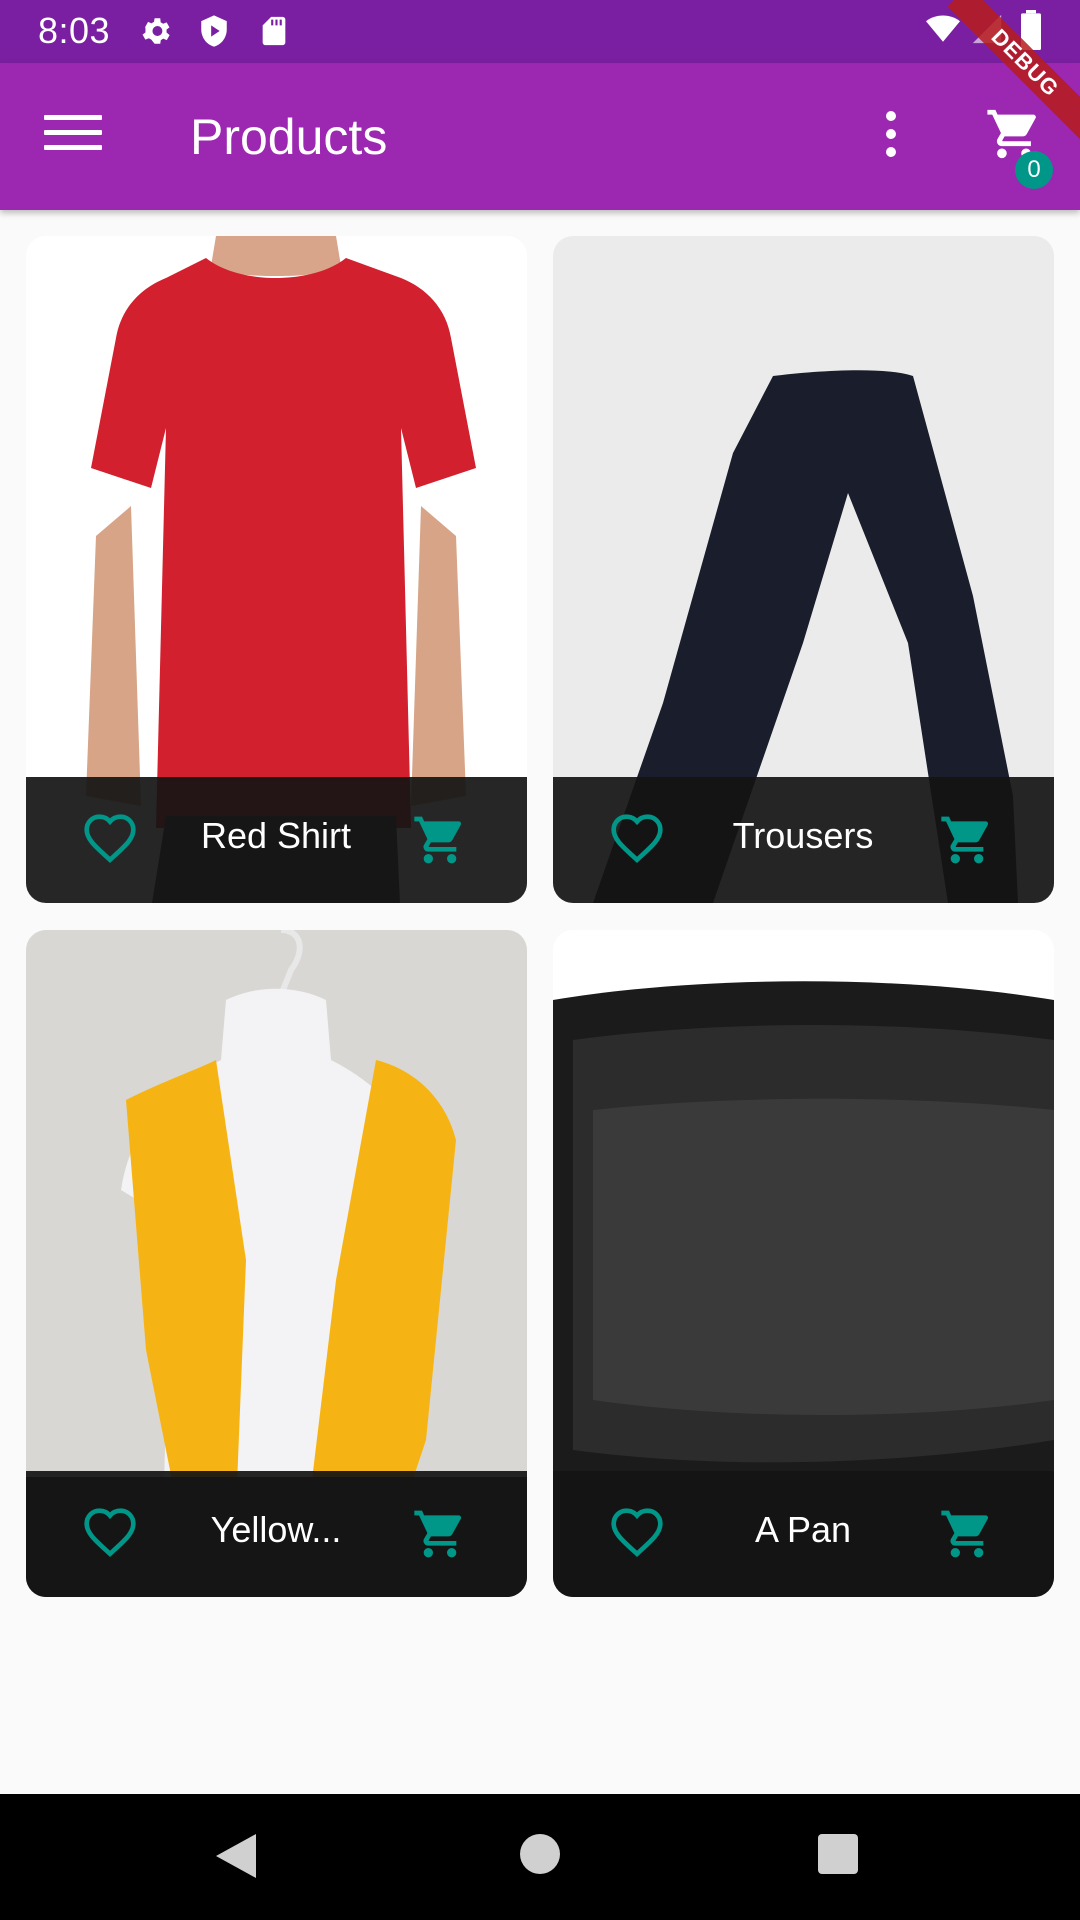 The height and width of the screenshot is (1920, 1080). What do you see at coordinates (73, 137) in the screenshot?
I see `menu-icon` at bounding box center [73, 137].